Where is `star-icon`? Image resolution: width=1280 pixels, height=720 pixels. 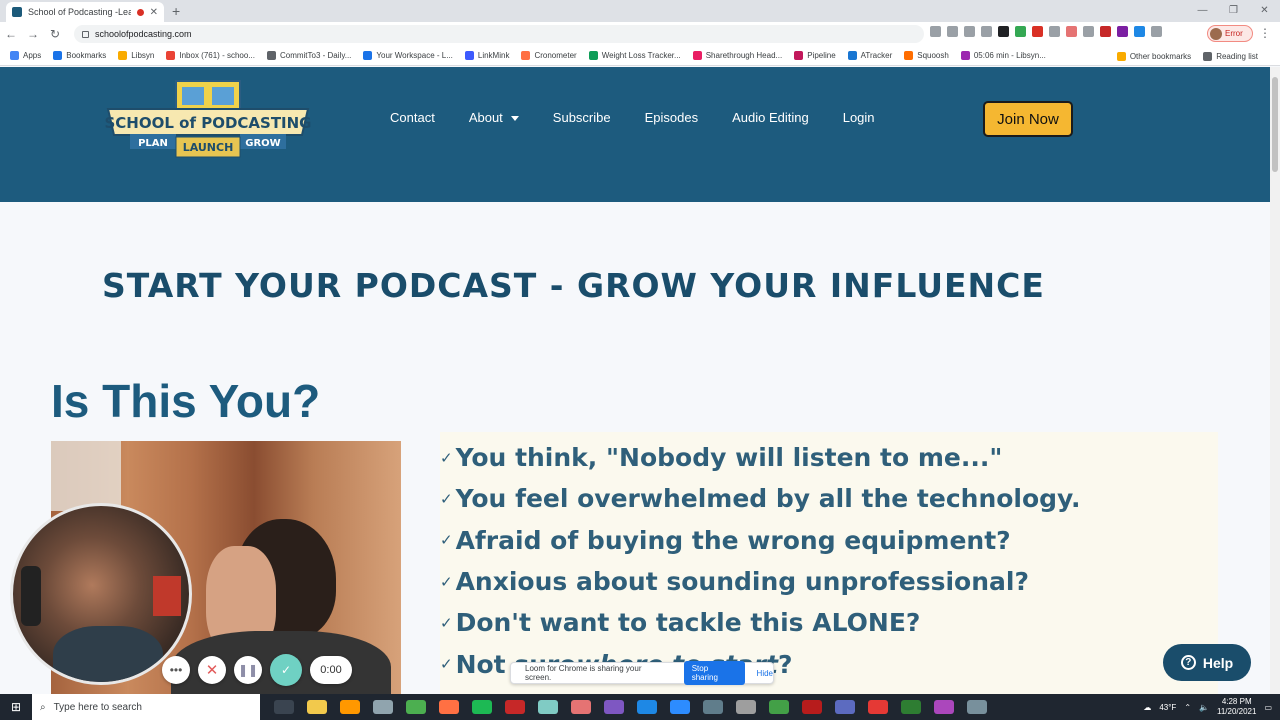 star-icon is located at coordinates (986, 31).